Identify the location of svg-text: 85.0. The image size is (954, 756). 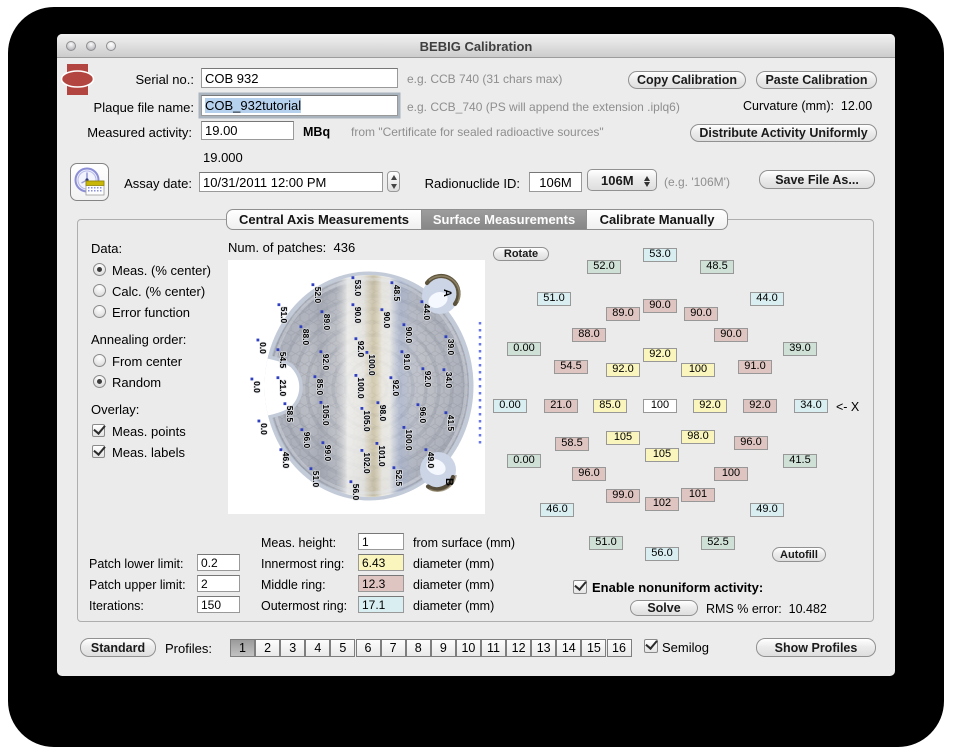
(320, 387).